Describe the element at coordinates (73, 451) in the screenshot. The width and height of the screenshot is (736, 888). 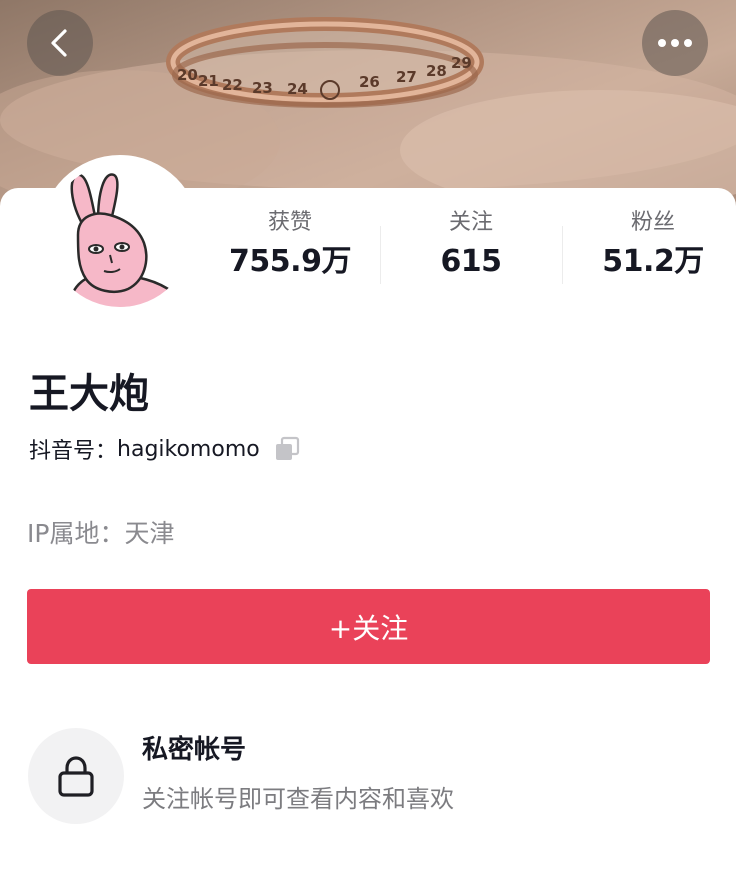
I see `douyin-id-label: 抖音号：` at that location.